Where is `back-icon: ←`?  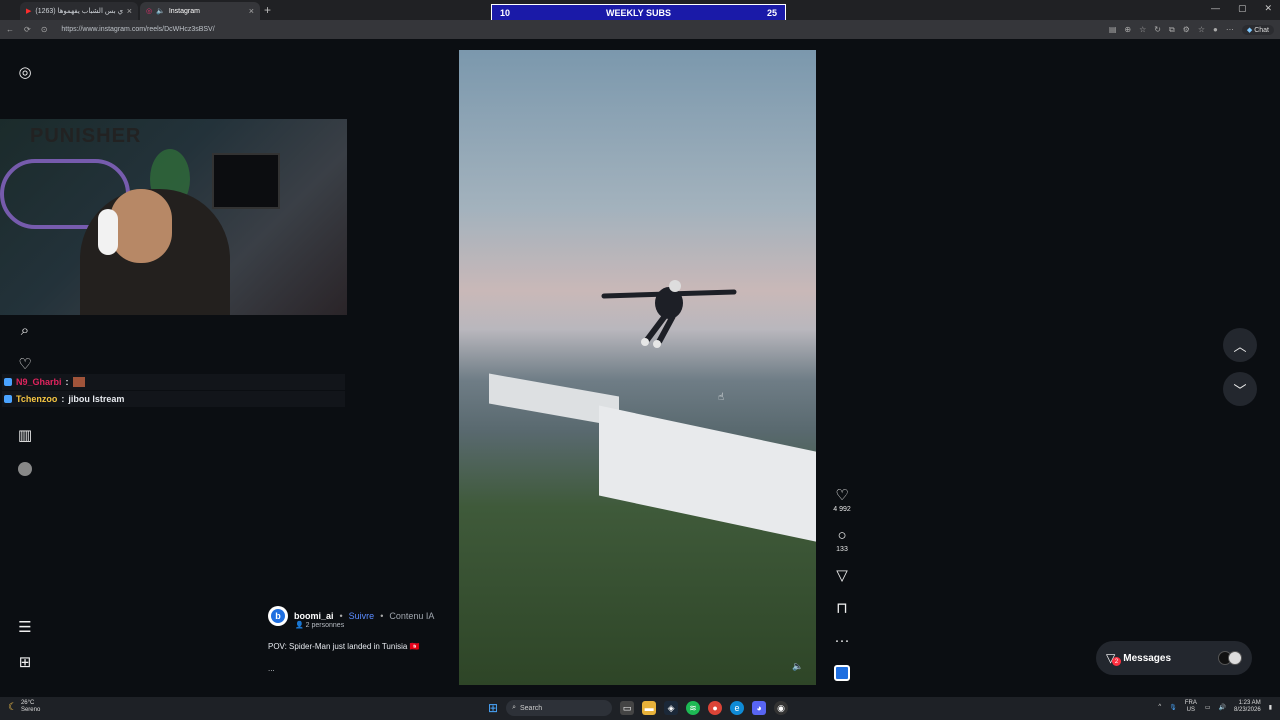 back-icon: ← is located at coordinates (10, 29).